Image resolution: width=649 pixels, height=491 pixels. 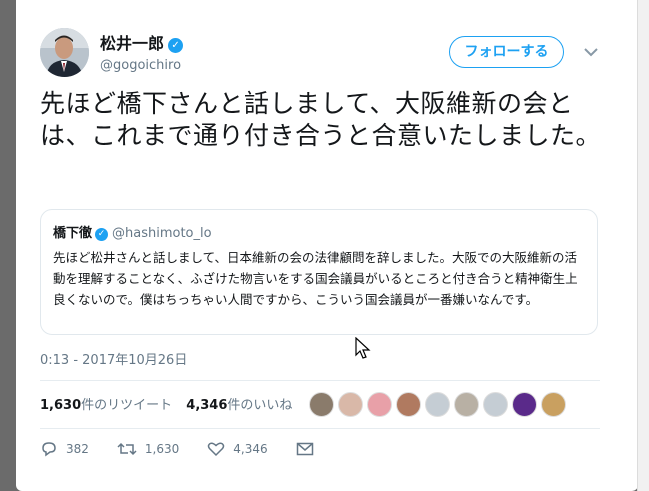 I want to click on heart-icon, so click(x=216, y=449).